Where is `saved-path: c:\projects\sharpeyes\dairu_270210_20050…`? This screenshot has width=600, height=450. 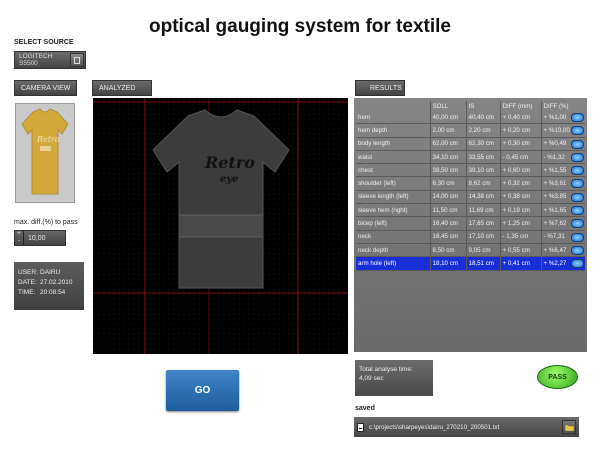 saved-path: c:\projects\sharpeyes\dairu_270210_20050… is located at coordinates (463, 427).